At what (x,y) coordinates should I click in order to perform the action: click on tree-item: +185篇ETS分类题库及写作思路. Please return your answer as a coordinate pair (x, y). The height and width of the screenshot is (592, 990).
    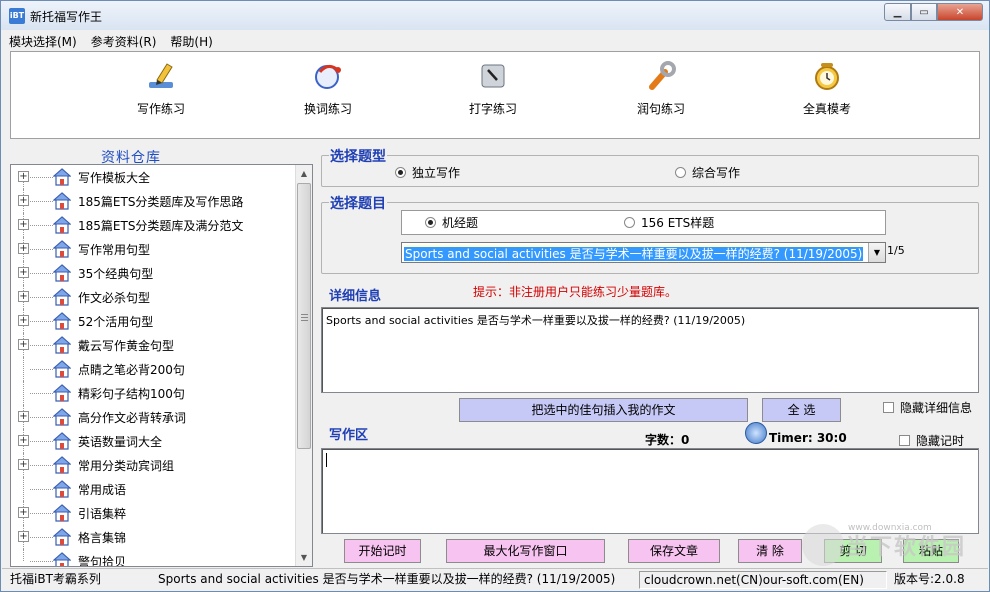
    Looking at the image, I should click on (154, 201).